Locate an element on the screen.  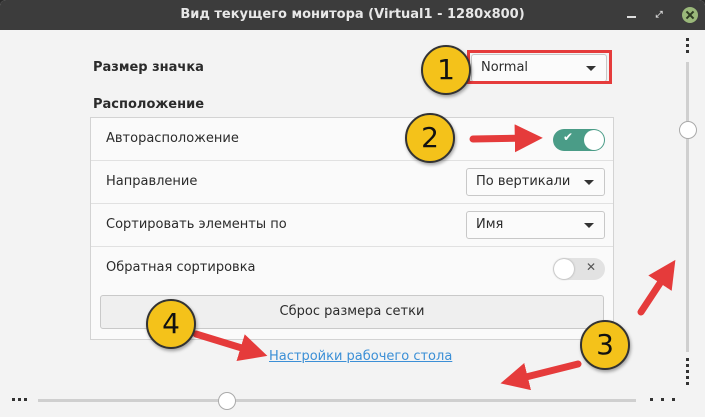
annotation-badge-3: 3 is located at coordinates (605, 345).